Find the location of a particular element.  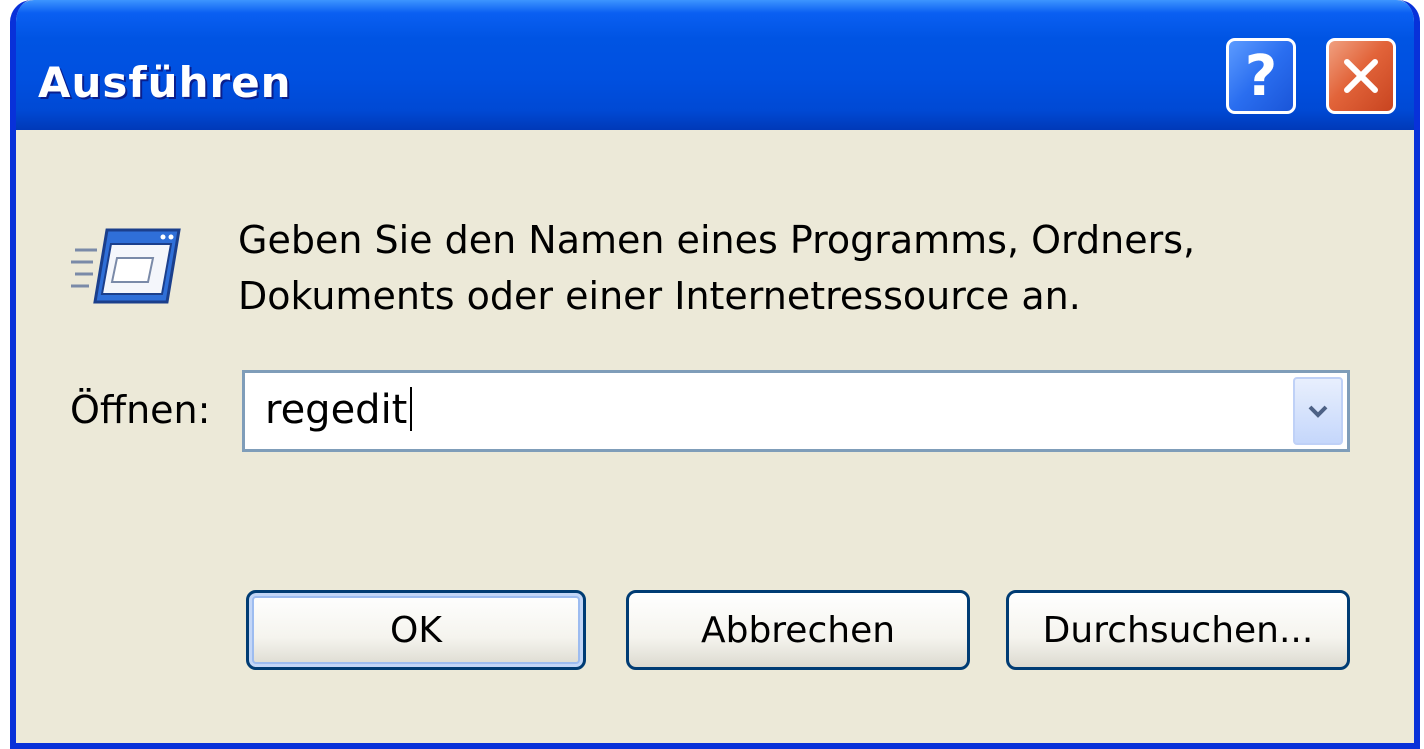

run-program-icon is located at coordinates (126, 266).